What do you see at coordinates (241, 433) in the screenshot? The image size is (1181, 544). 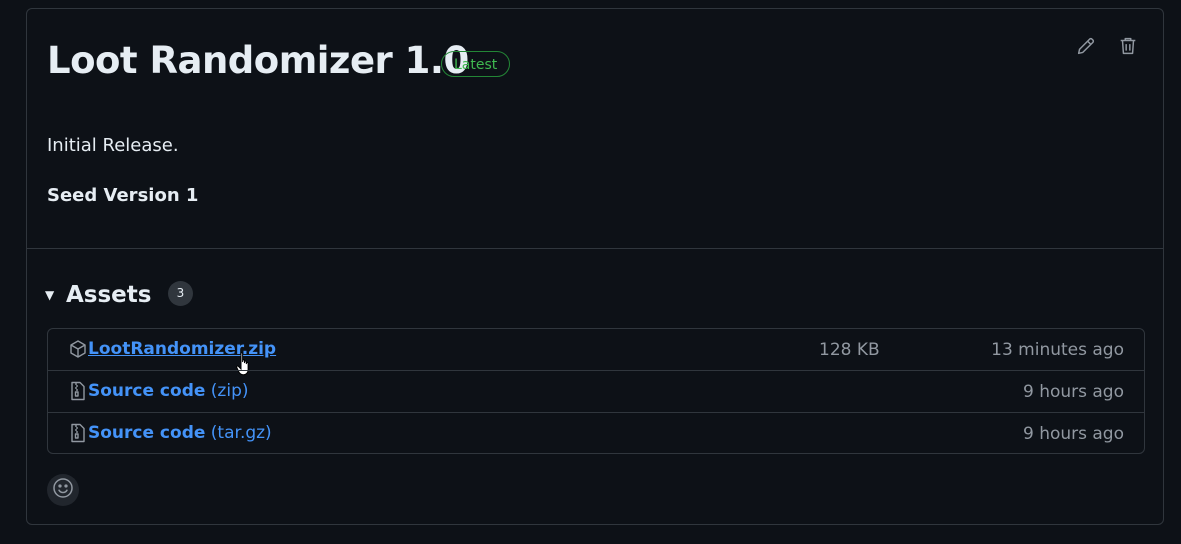 I see `asset-link-format: (tar.gz)` at bounding box center [241, 433].